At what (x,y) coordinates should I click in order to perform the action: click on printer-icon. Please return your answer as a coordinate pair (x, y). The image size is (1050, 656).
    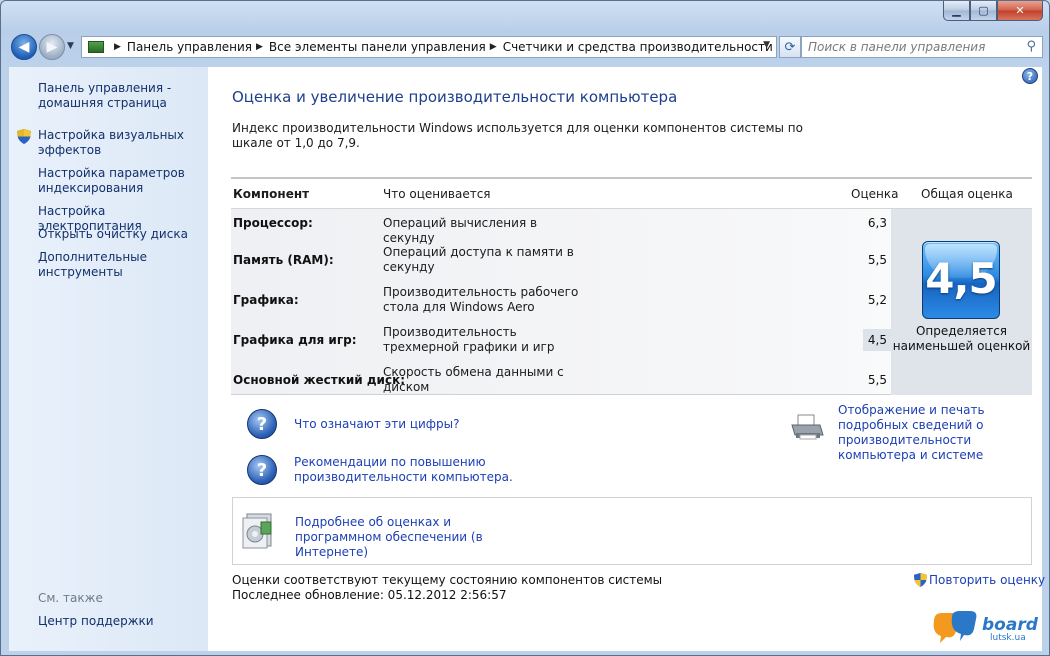
    Looking at the image, I should click on (807, 427).